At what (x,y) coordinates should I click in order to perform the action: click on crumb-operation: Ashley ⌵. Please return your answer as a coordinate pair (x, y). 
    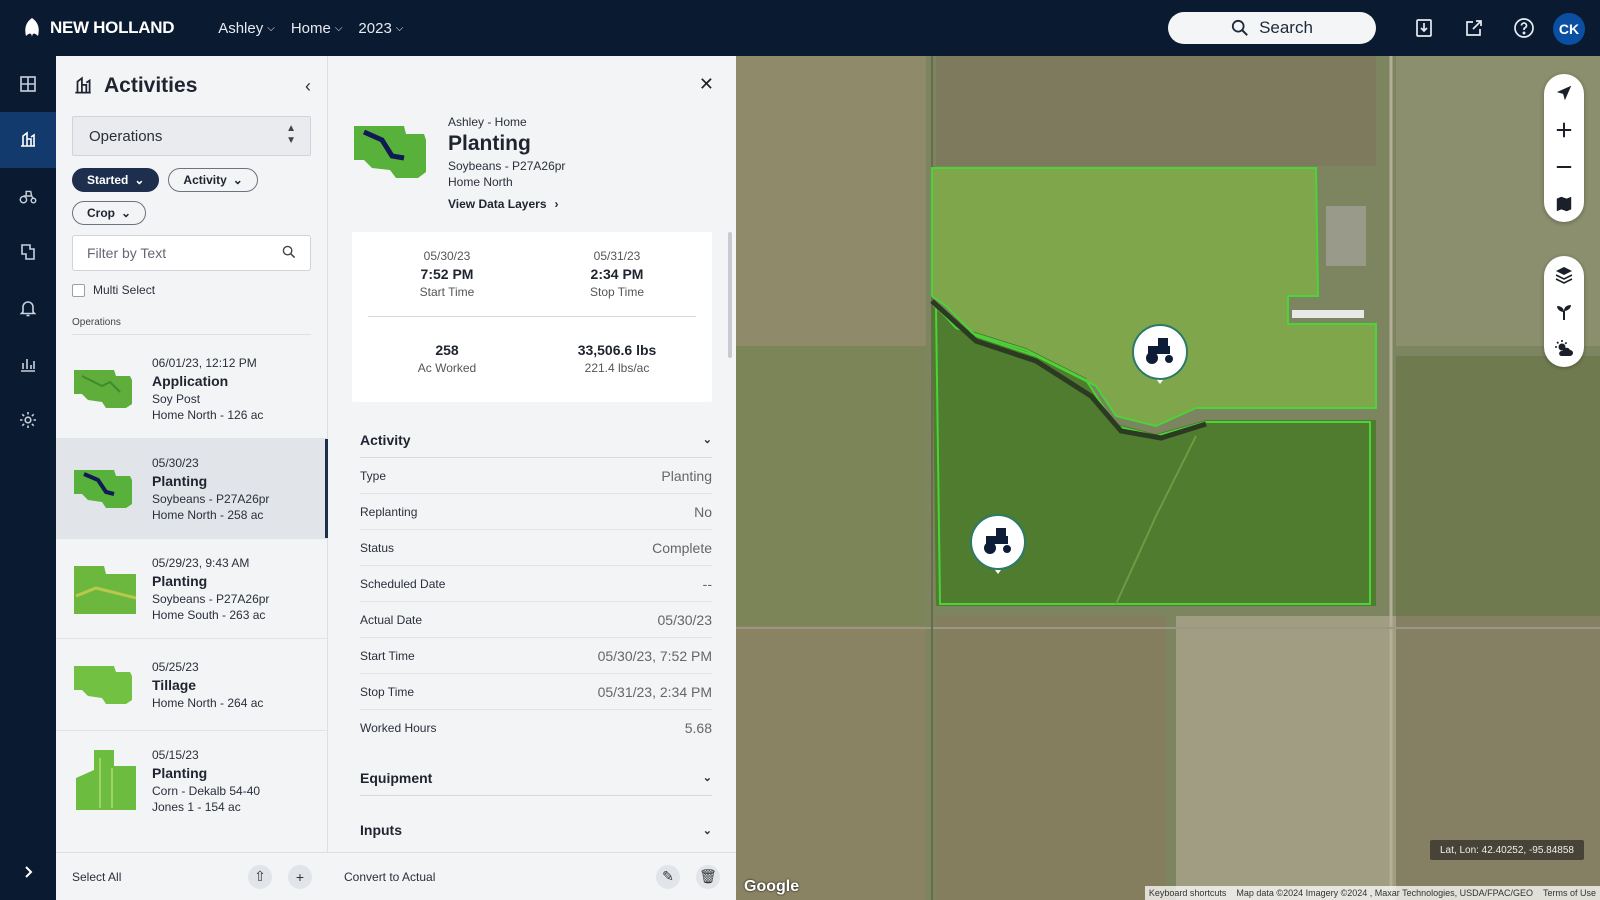
    Looking at the image, I should click on (246, 28).